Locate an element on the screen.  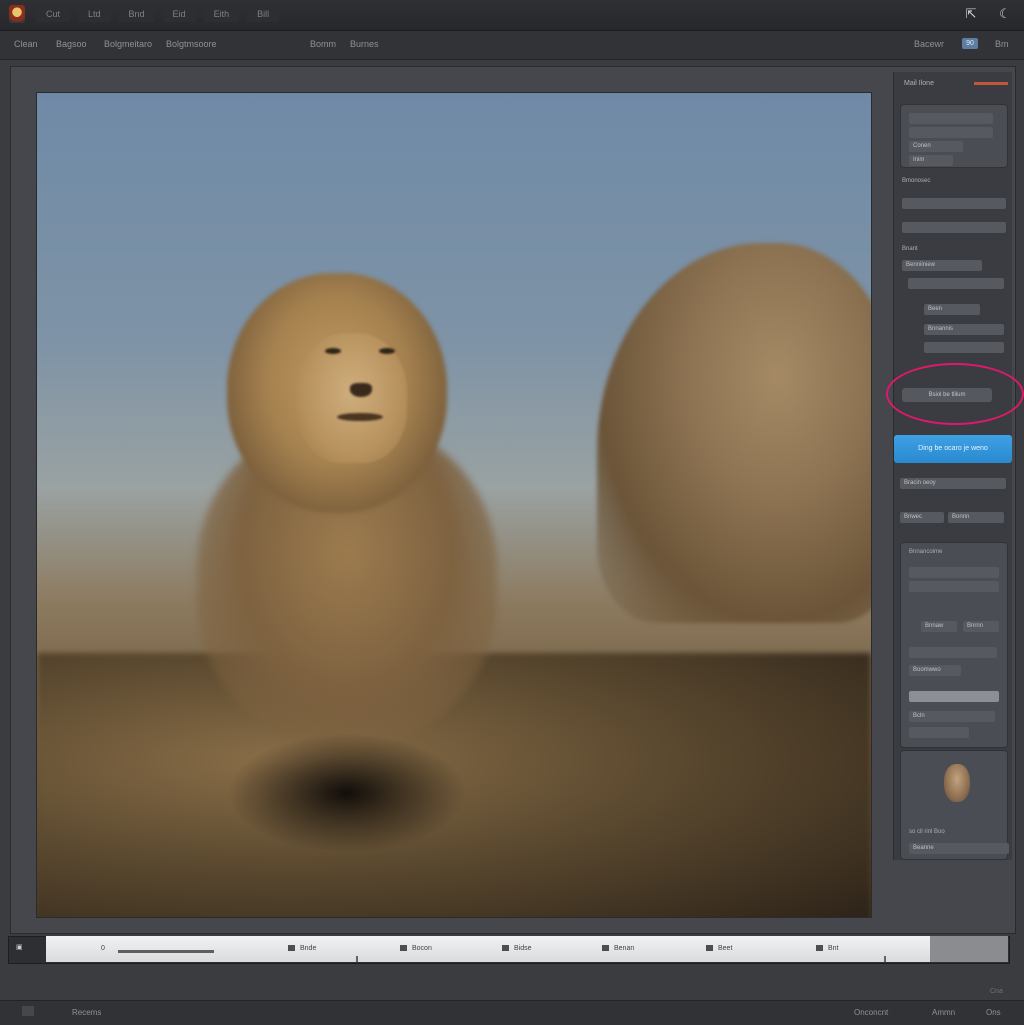
status-left-label: Recems is located at coordinates (87, 1012).